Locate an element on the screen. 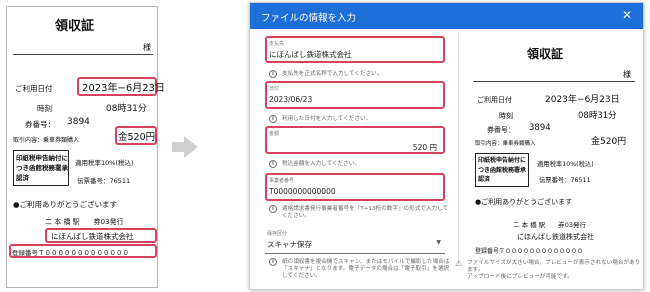  preview-tax-rate: 適用税率10%(税込) is located at coordinates (565, 164).